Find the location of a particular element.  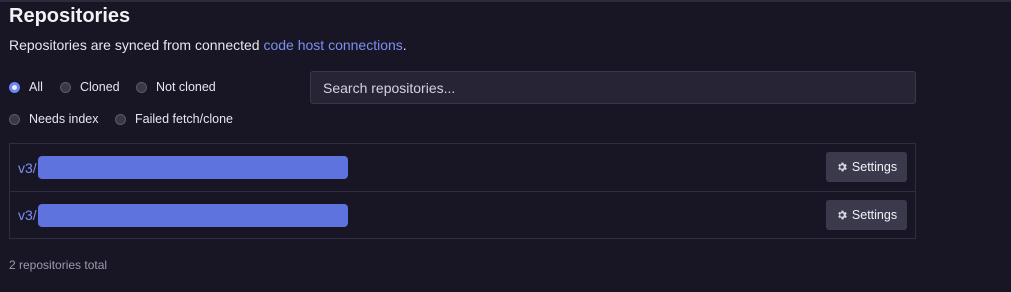

radio-all is located at coordinates (14, 87).